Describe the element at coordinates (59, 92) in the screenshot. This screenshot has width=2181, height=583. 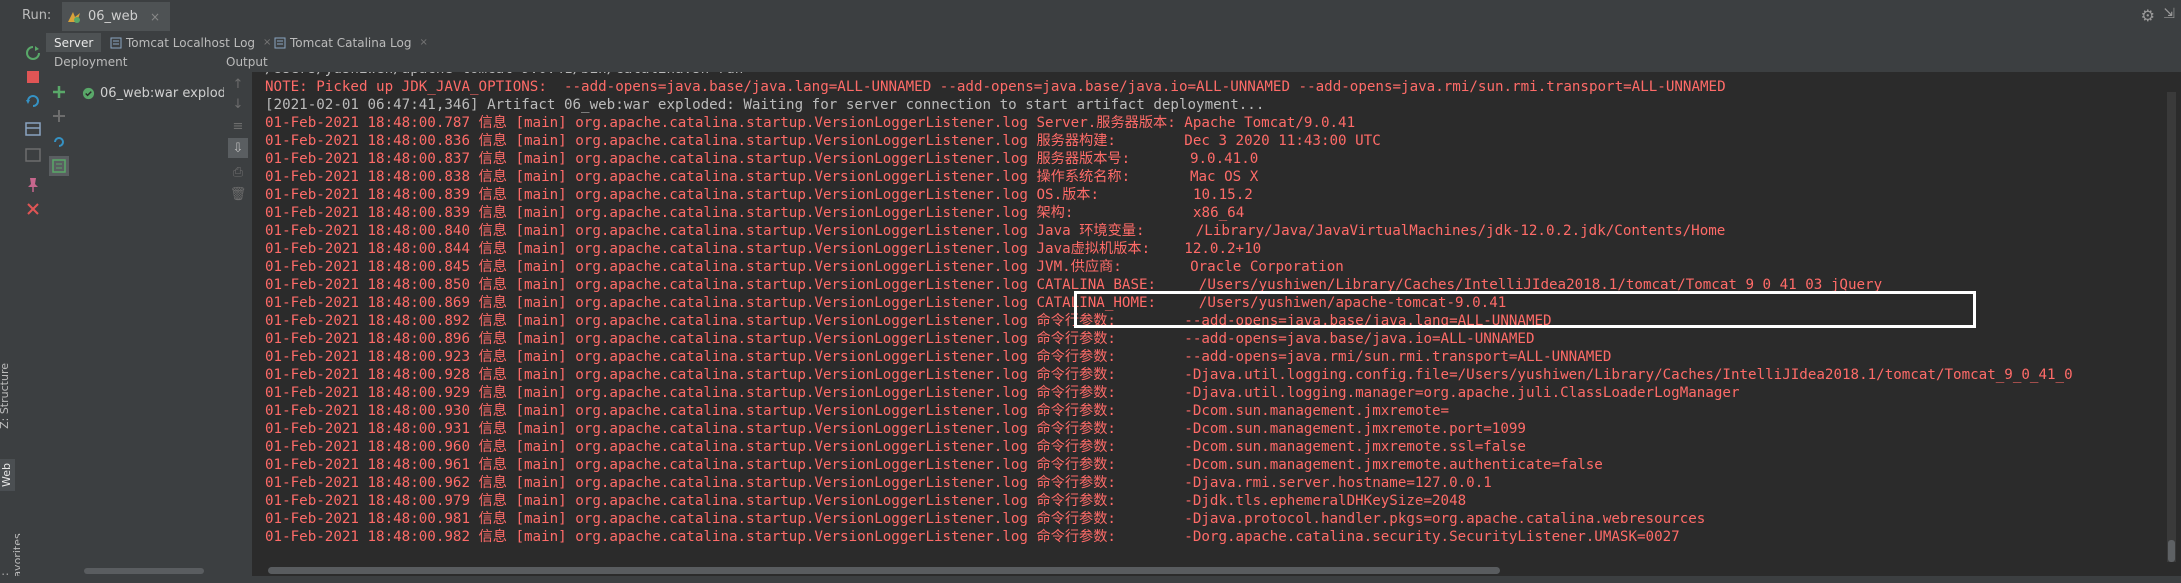
I see `deploy-all-icon` at that location.